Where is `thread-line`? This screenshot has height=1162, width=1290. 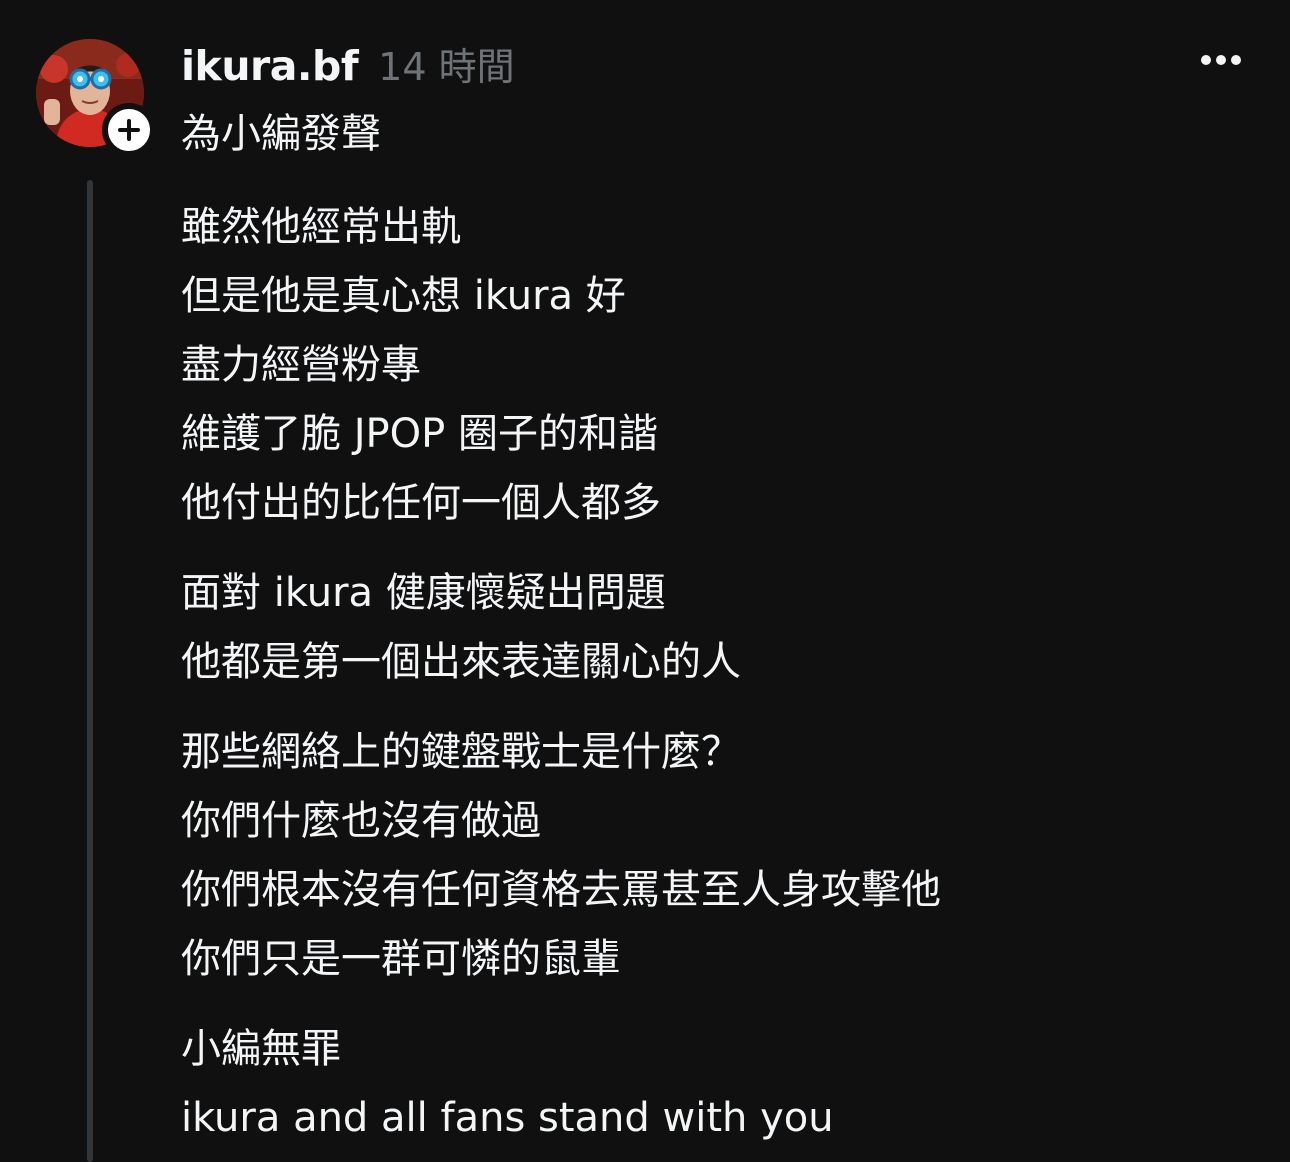 thread-line is located at coordinates (90, 671).